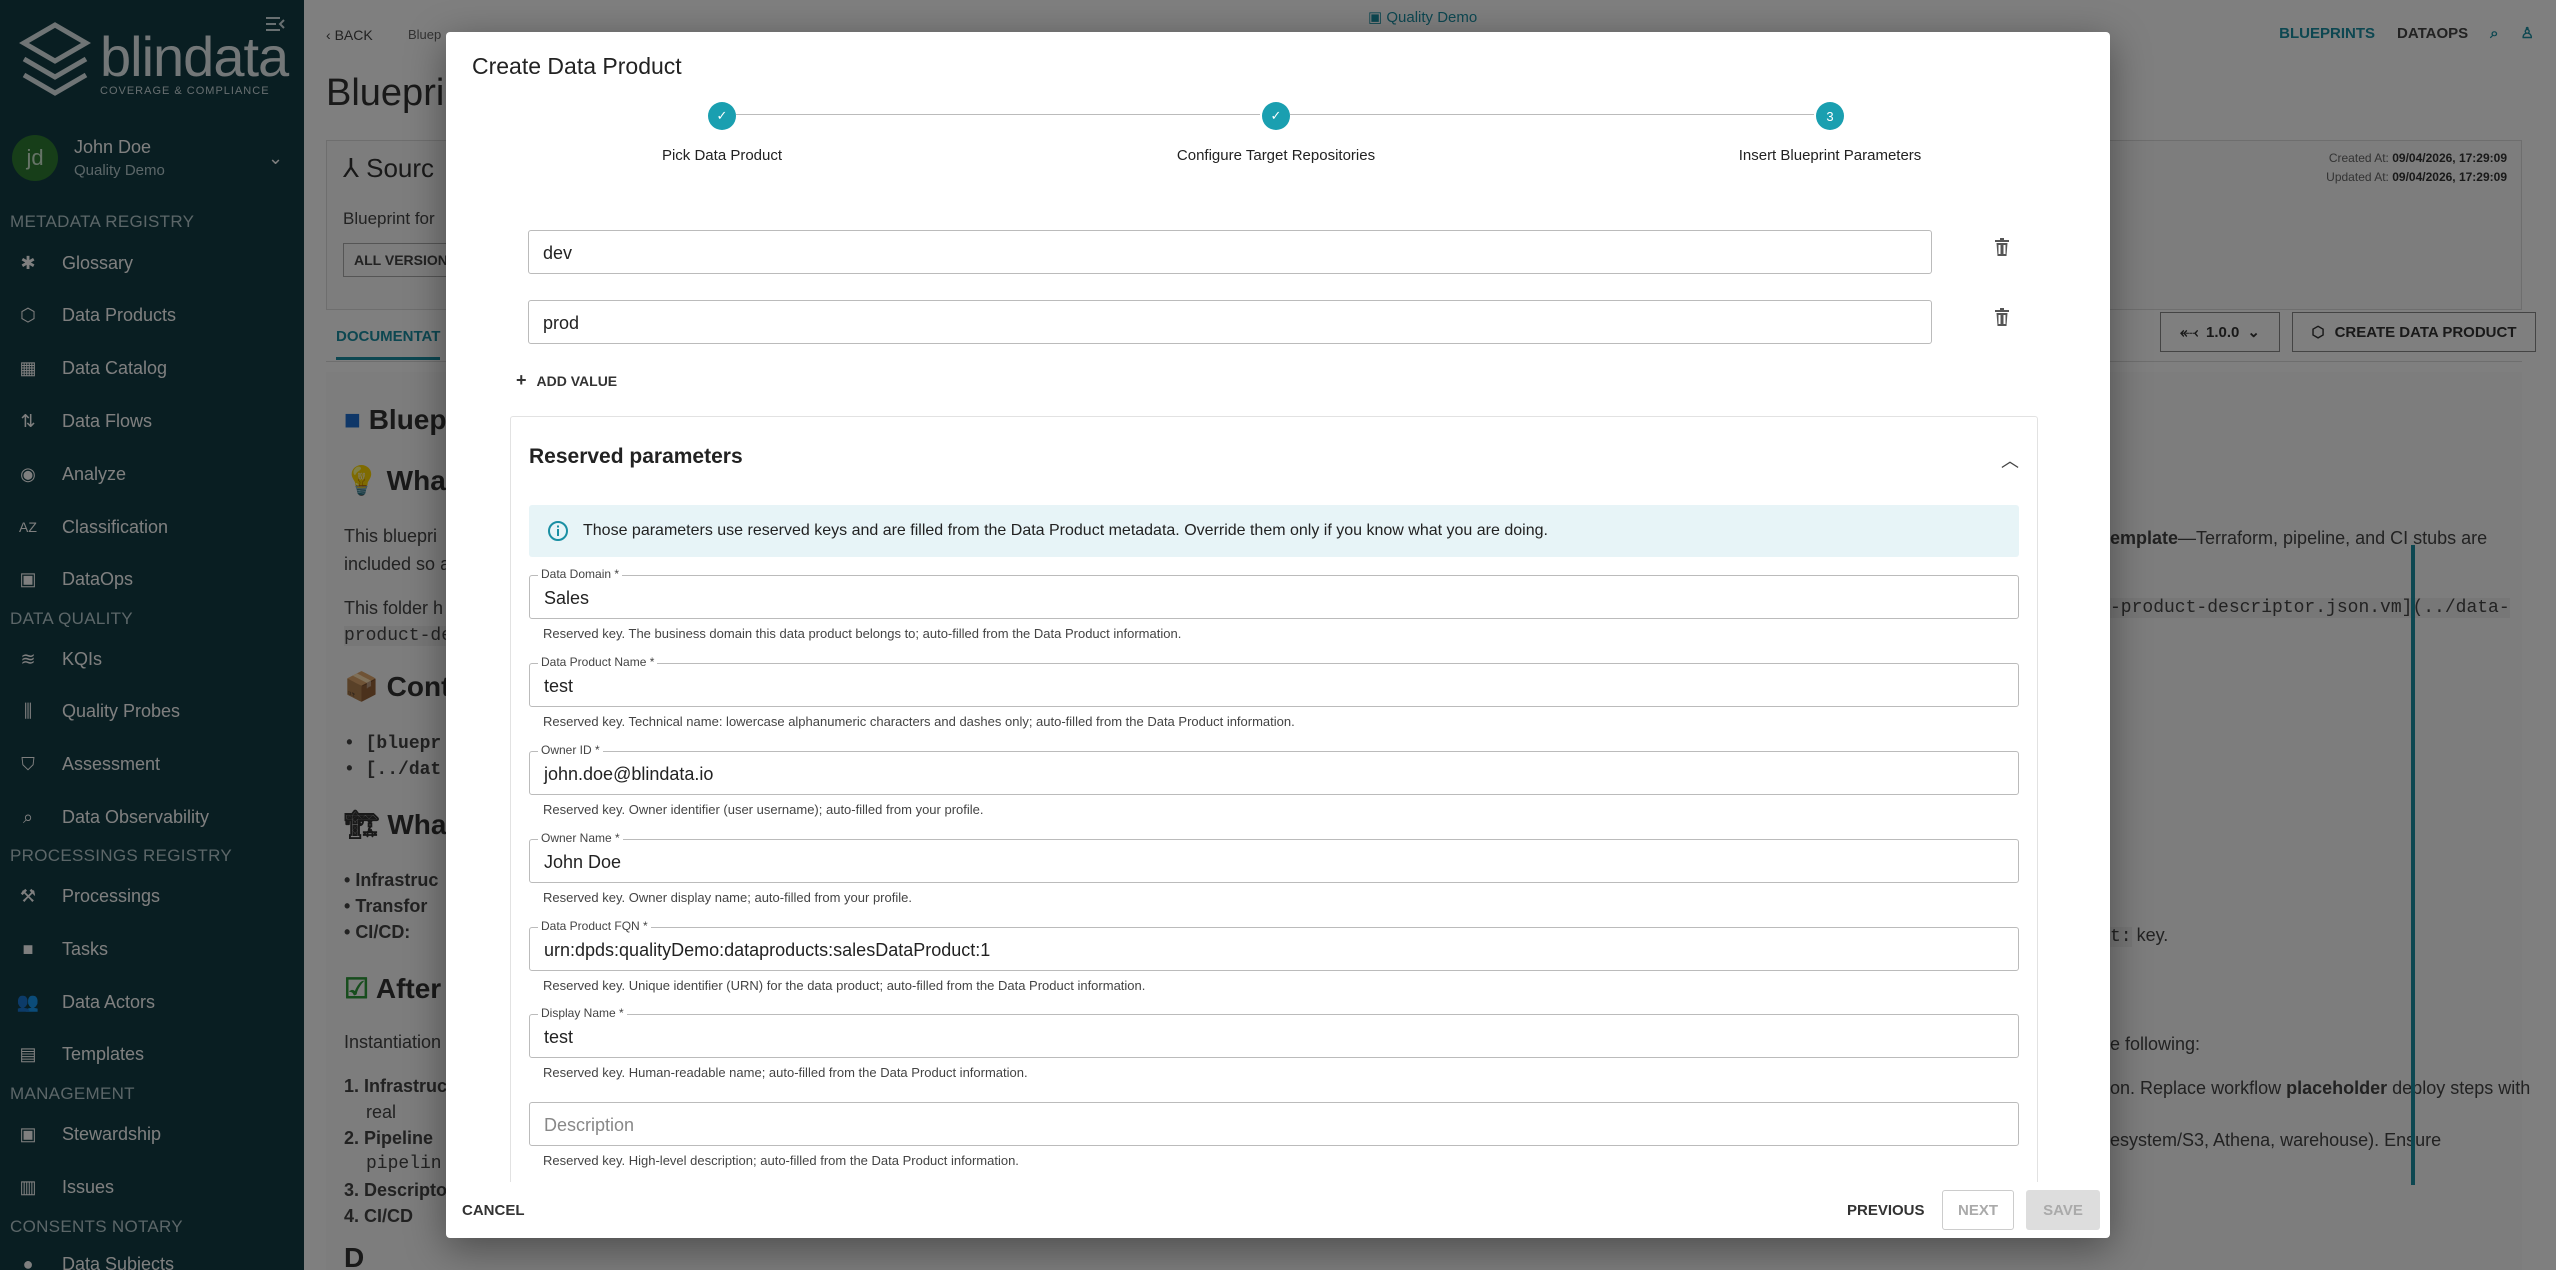  What do you see at coordinates (636, 457) in the screenshot?
I see `reserved-parameters-title: Reserved parameters` at bounding box center [636, 457].